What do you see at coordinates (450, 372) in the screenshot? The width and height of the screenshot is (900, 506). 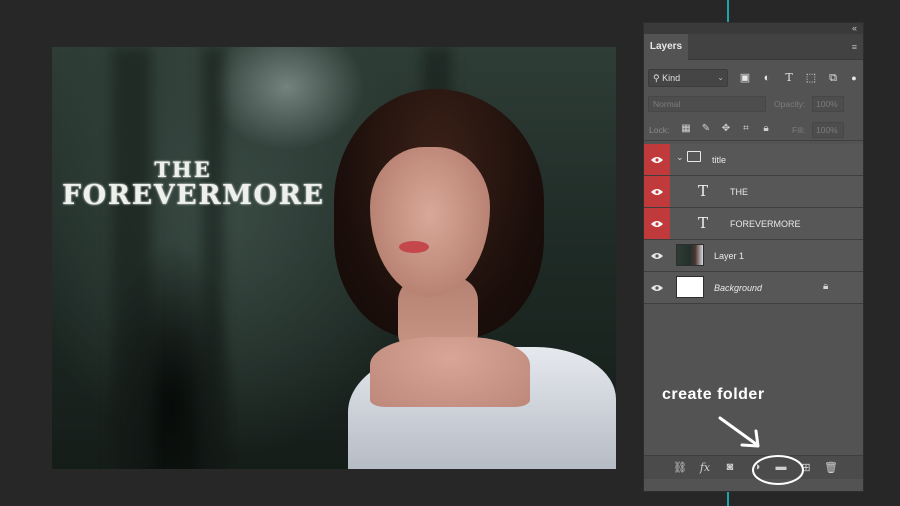 I see `photo-chest` at bounding box center [450, 372].